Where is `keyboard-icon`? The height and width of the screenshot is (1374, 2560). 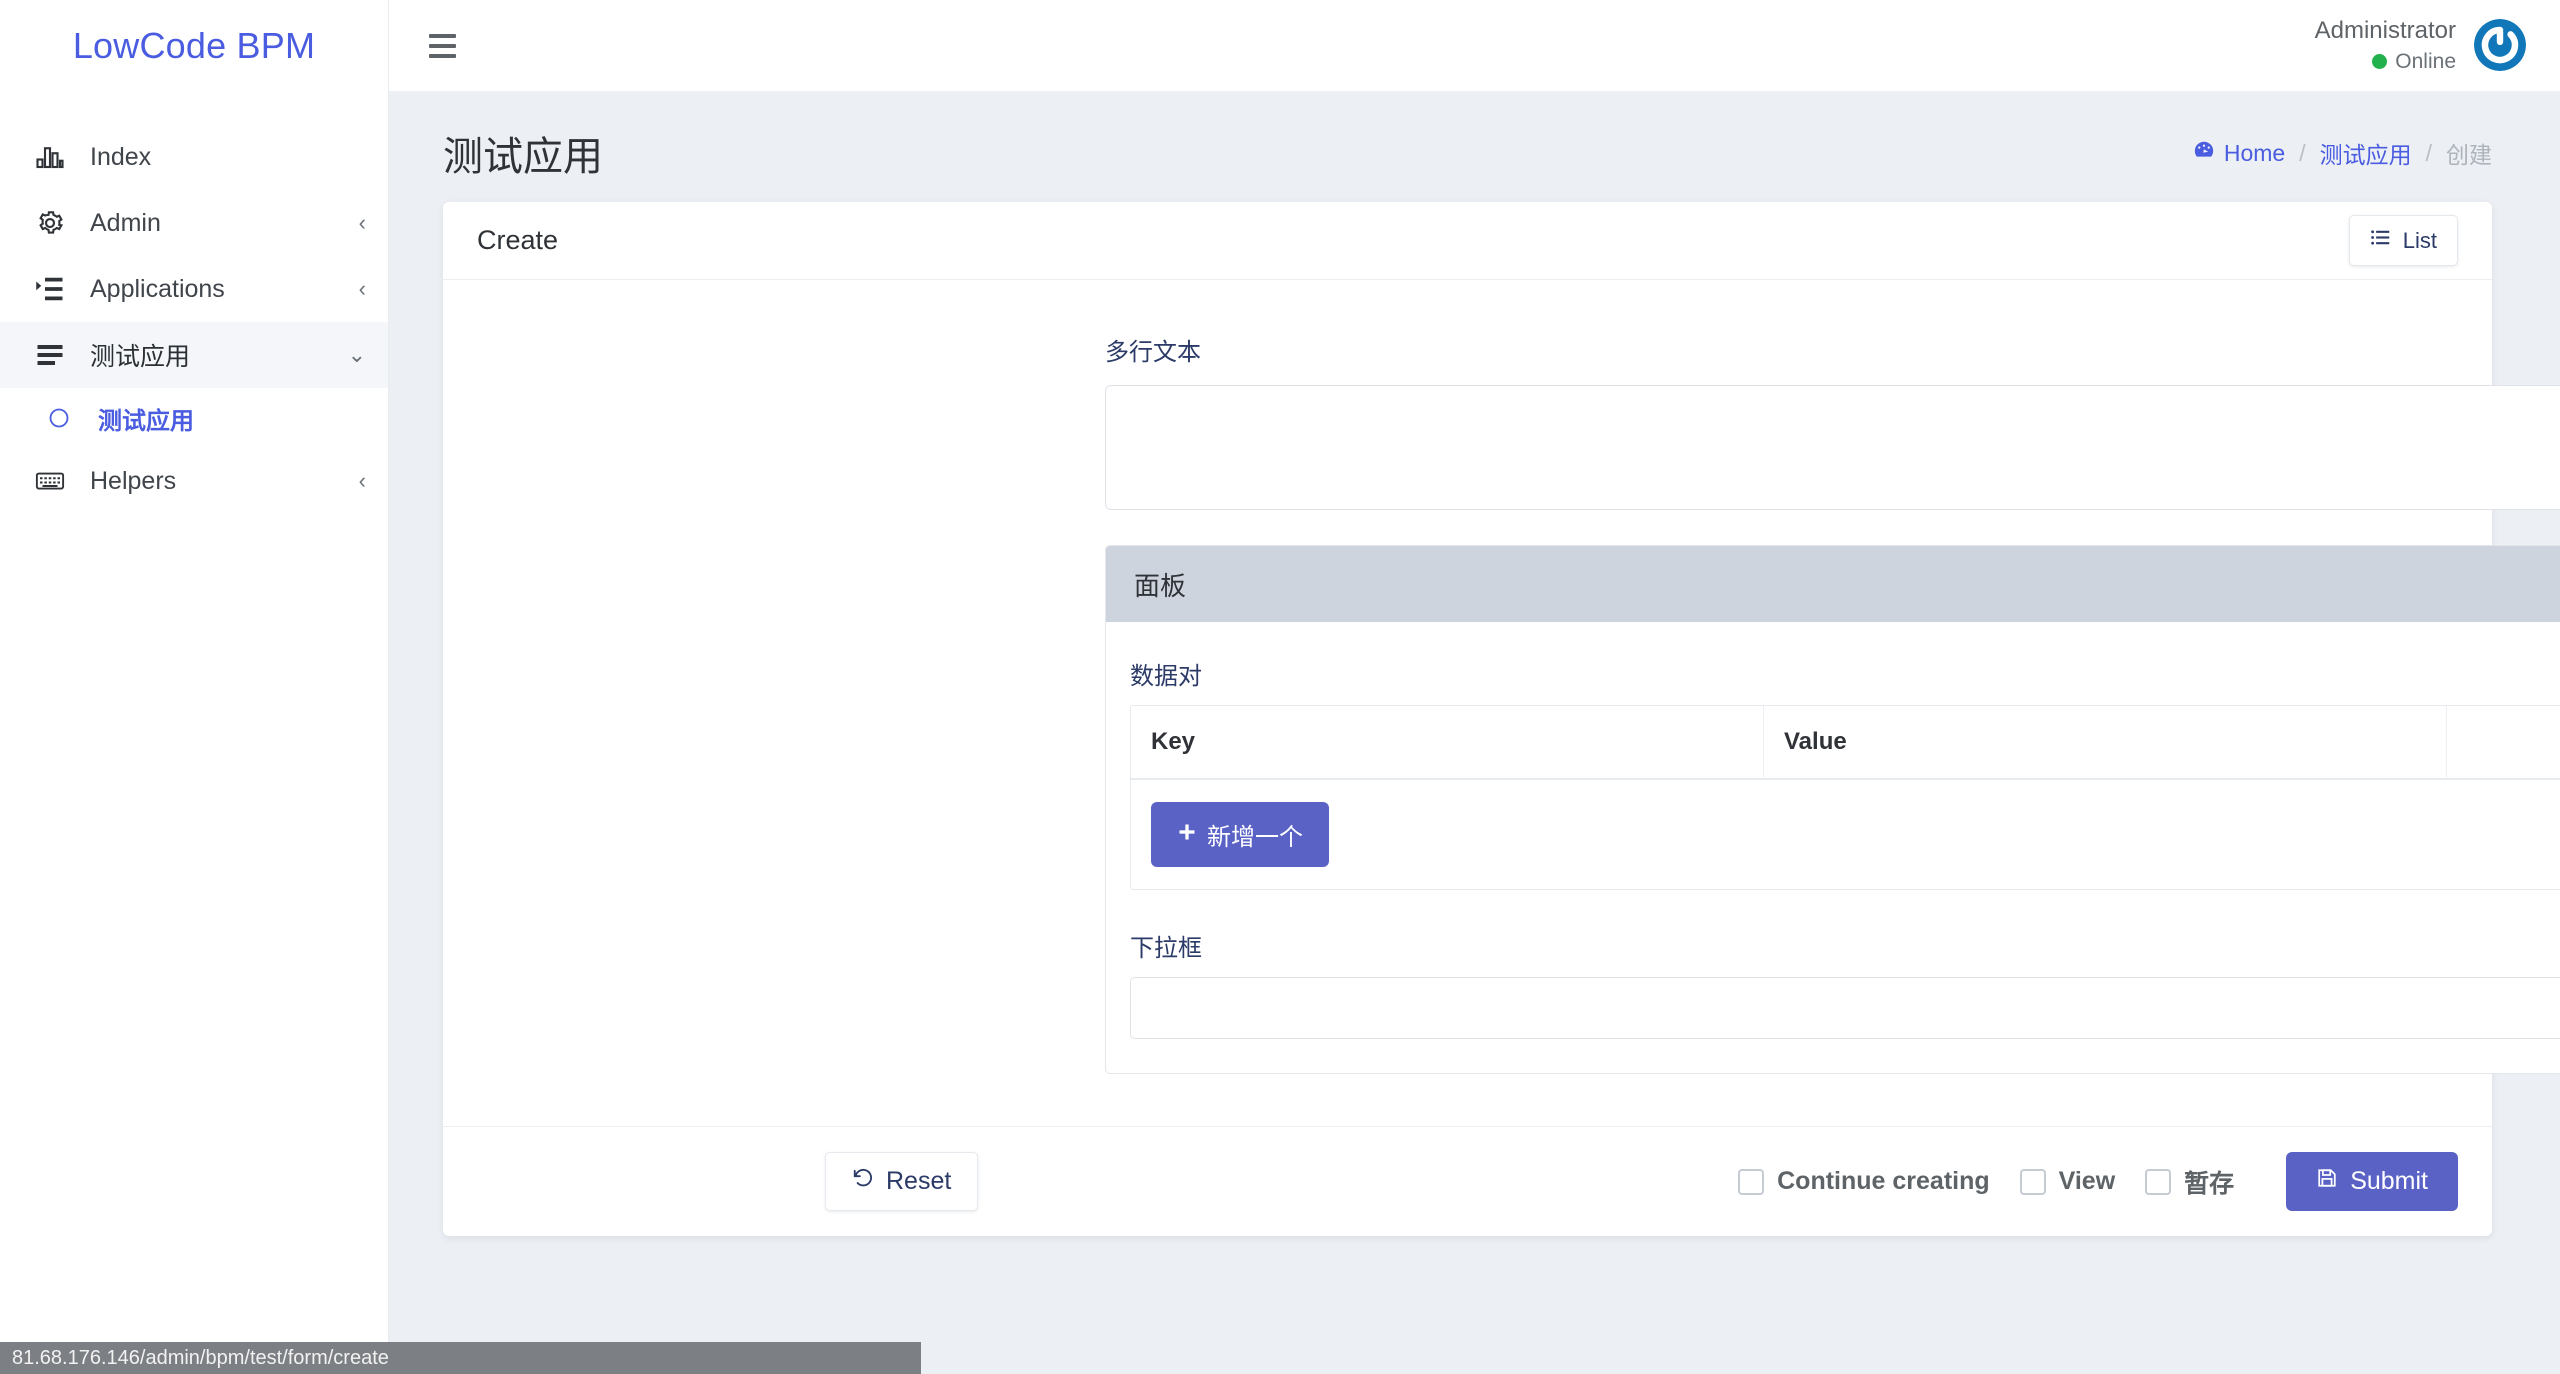
keyboard-icon is located at coordinates (50, 481).